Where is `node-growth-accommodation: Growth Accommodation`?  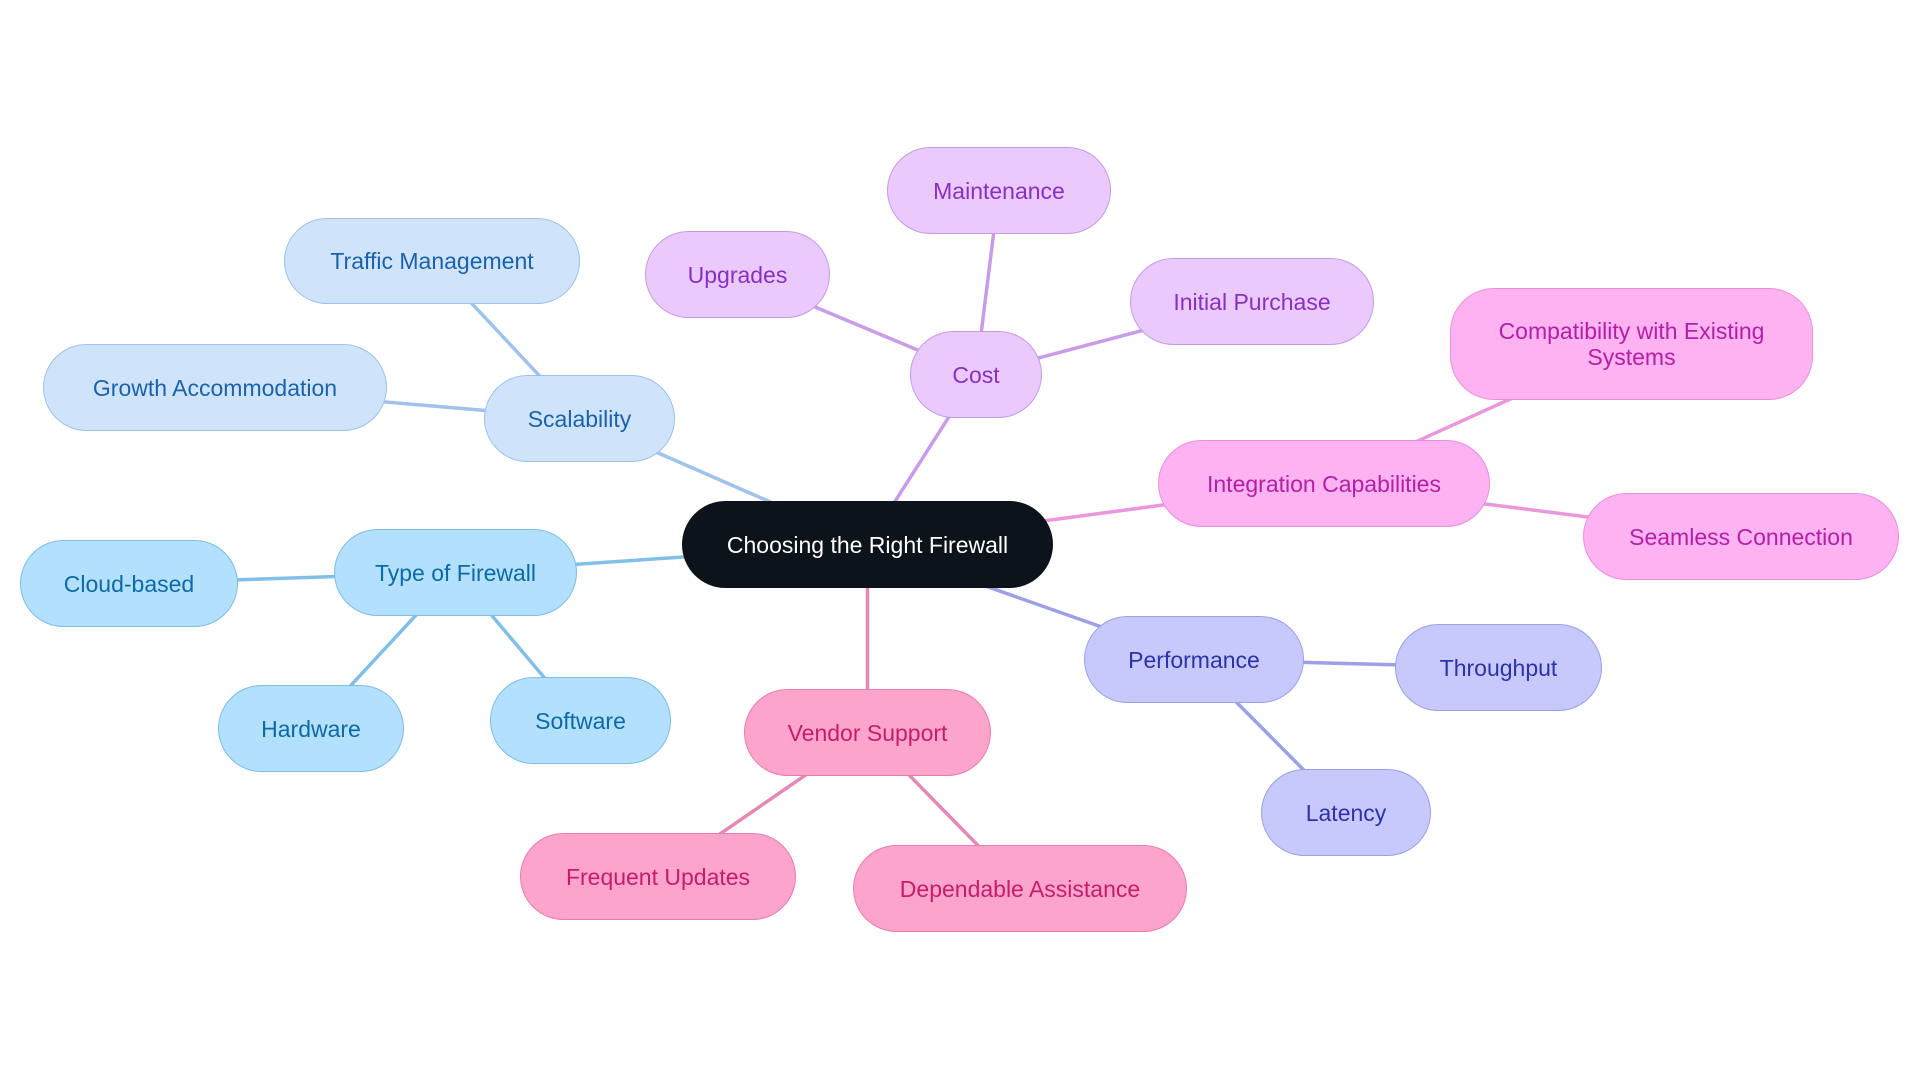
node-growth-accommodation: Growth Accommodation is located at coordinates (215, 387).